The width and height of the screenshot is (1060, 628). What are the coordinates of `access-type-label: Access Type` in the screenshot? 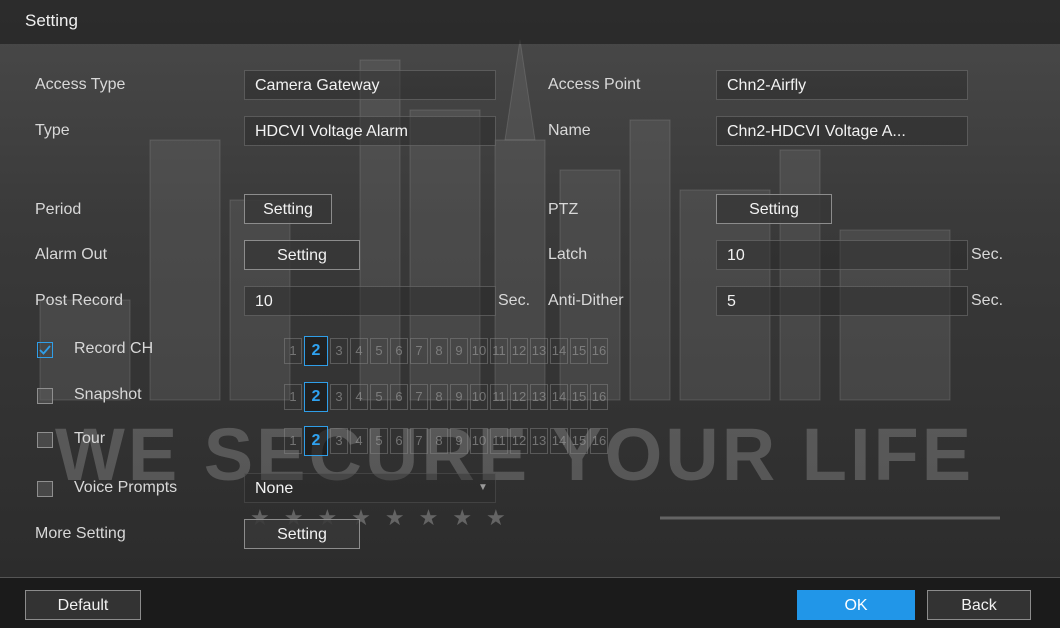 It's located at (80, 84).